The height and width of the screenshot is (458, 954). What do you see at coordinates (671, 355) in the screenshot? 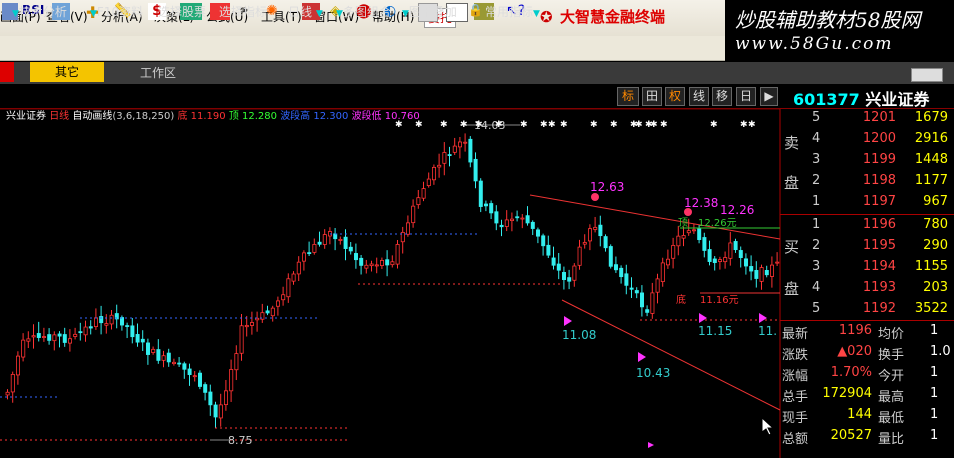
I see `support-trendline` at bounding box center [671, 355].